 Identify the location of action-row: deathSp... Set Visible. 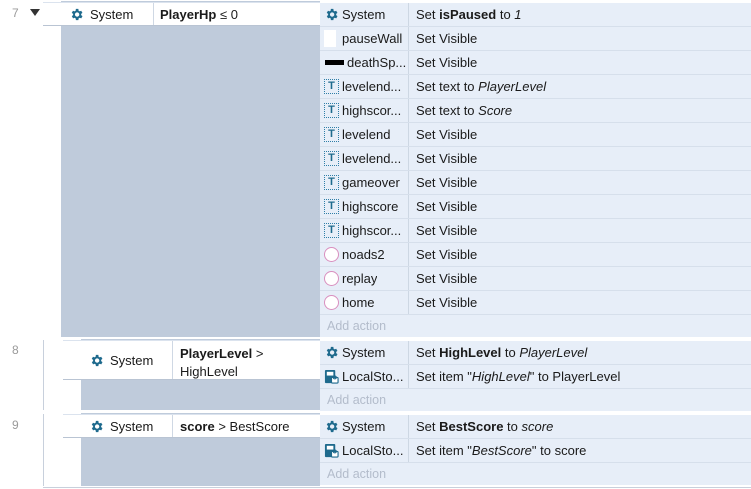
(535, 63).